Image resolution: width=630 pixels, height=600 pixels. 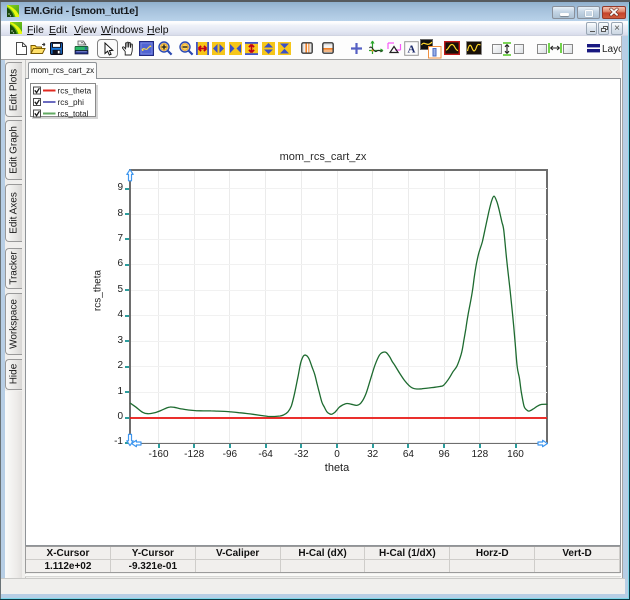 What do you see at coordinates (75, 91) in the screenshot?
I see `svg-text: rcs_theta` at bounding box center [75, 91].